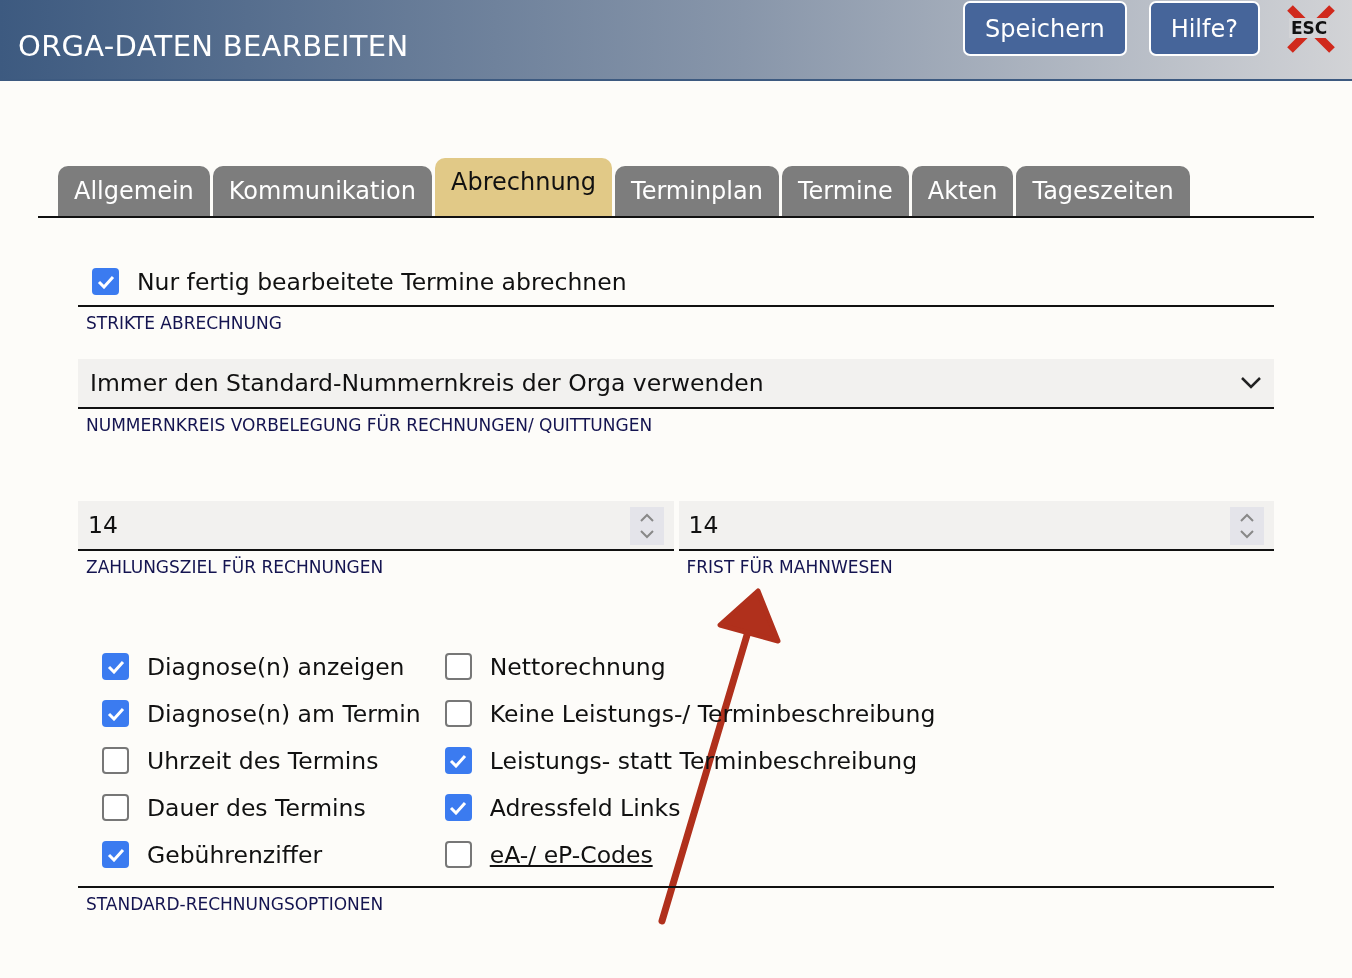 This screenshot has height=978, width=1352. I want to click on close-button: ESC, so click(1311, 28).